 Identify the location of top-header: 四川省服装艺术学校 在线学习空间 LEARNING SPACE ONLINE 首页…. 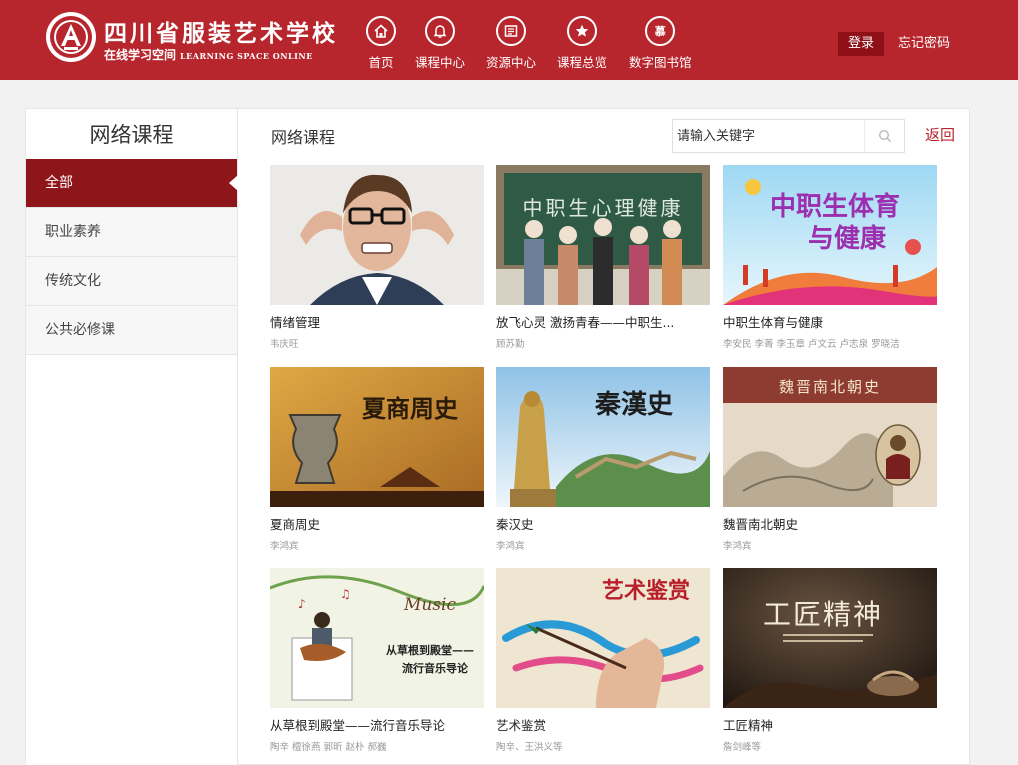
(509, 40).